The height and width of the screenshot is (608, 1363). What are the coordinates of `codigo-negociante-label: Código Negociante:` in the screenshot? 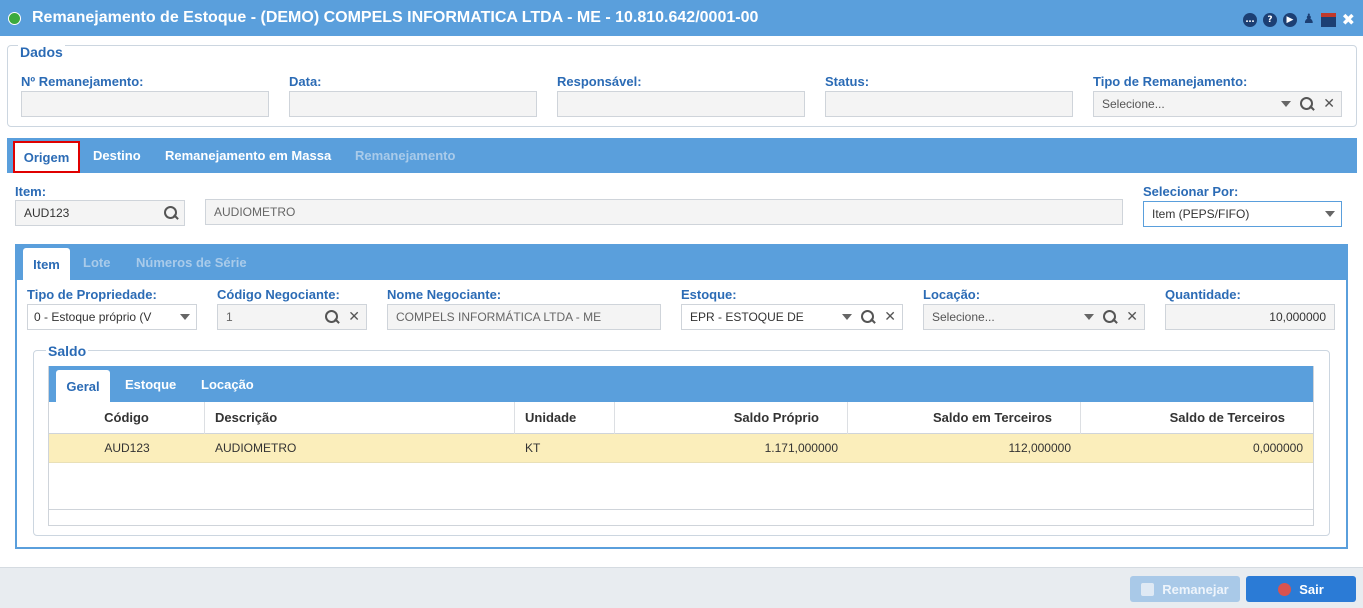 It's located at (278, 294).